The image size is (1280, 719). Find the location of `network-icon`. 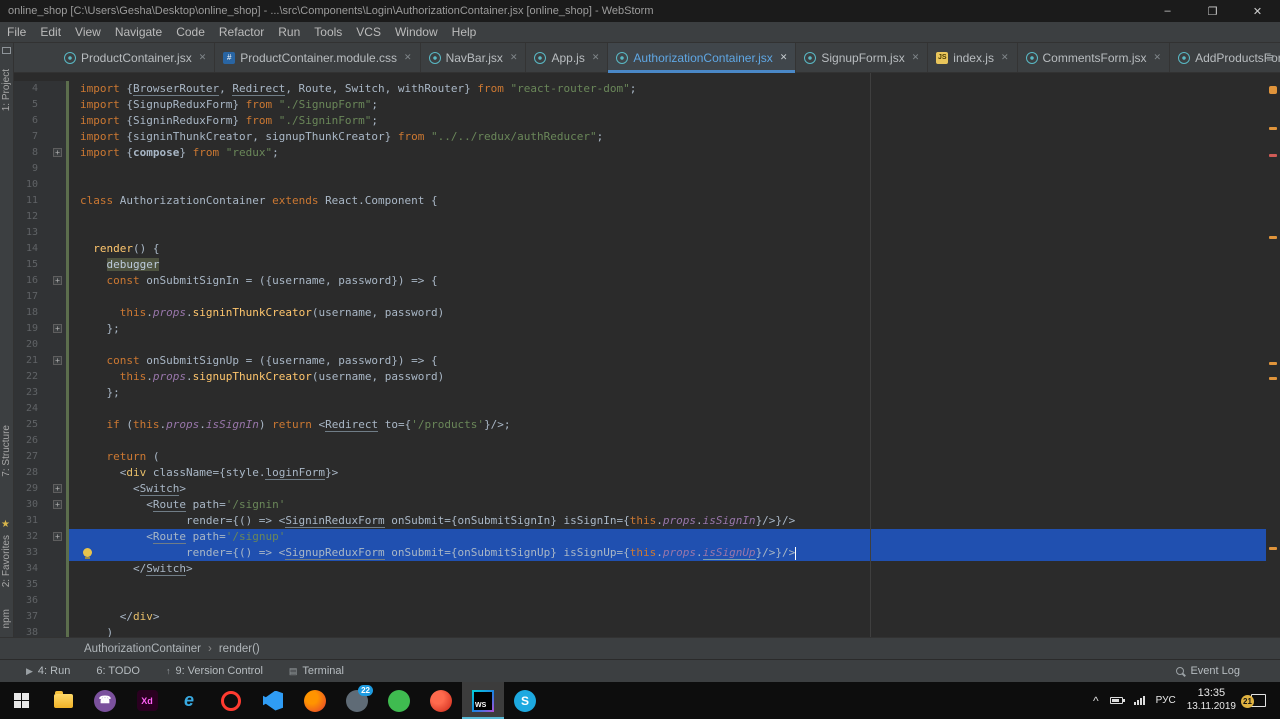

network-icon is located at coordinates (1139, 700).